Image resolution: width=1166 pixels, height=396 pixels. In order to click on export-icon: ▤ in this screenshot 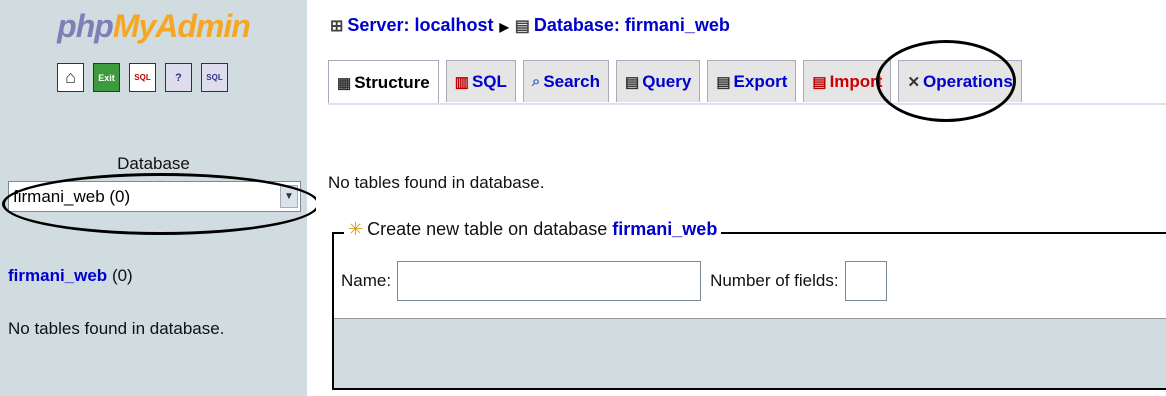, I will do `click(723, 82)`.